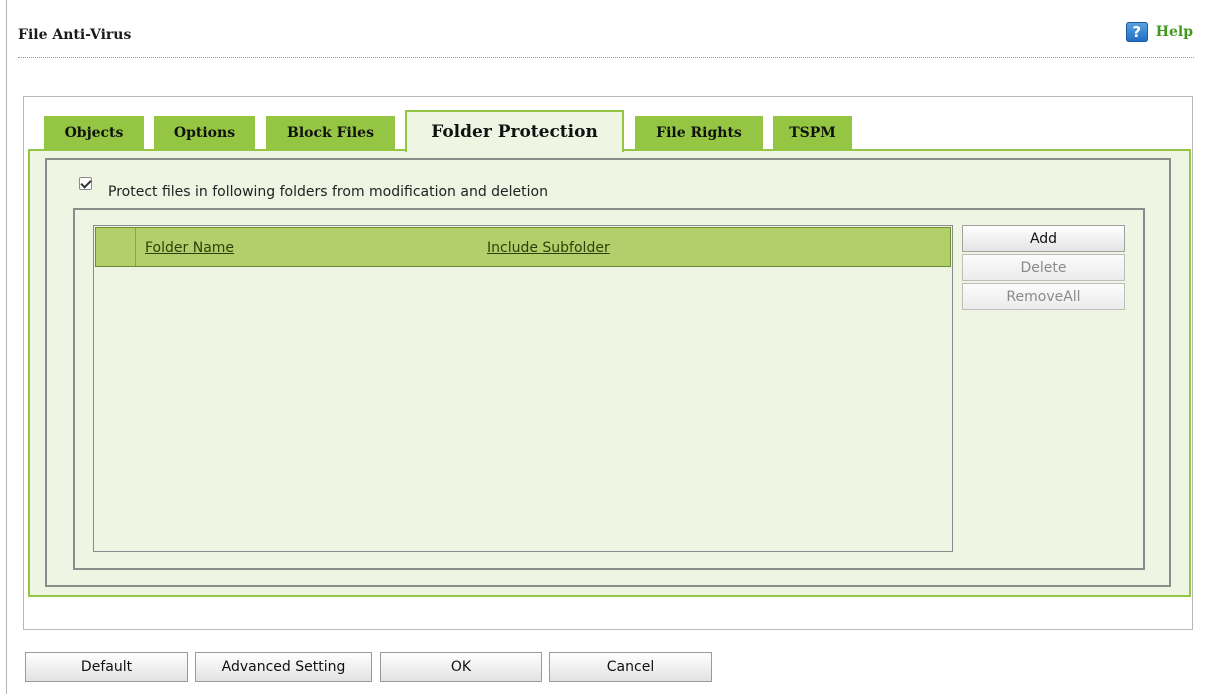  What do you see at coordinates (1174, 32) in the screenshot?
I see `help-label: Help` at bounding box center [1174, 32].